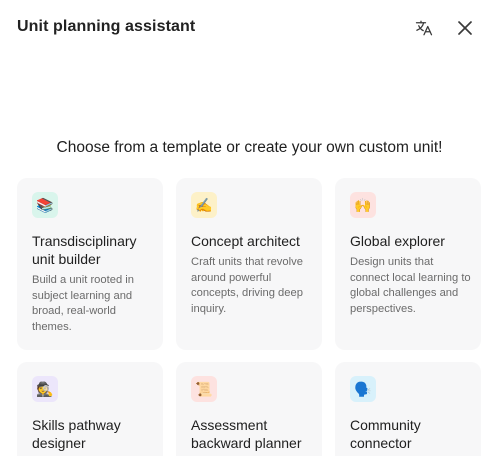 The height and width of the screenshot is (456, 499). I want to click on translate-button, so click(424, 28).